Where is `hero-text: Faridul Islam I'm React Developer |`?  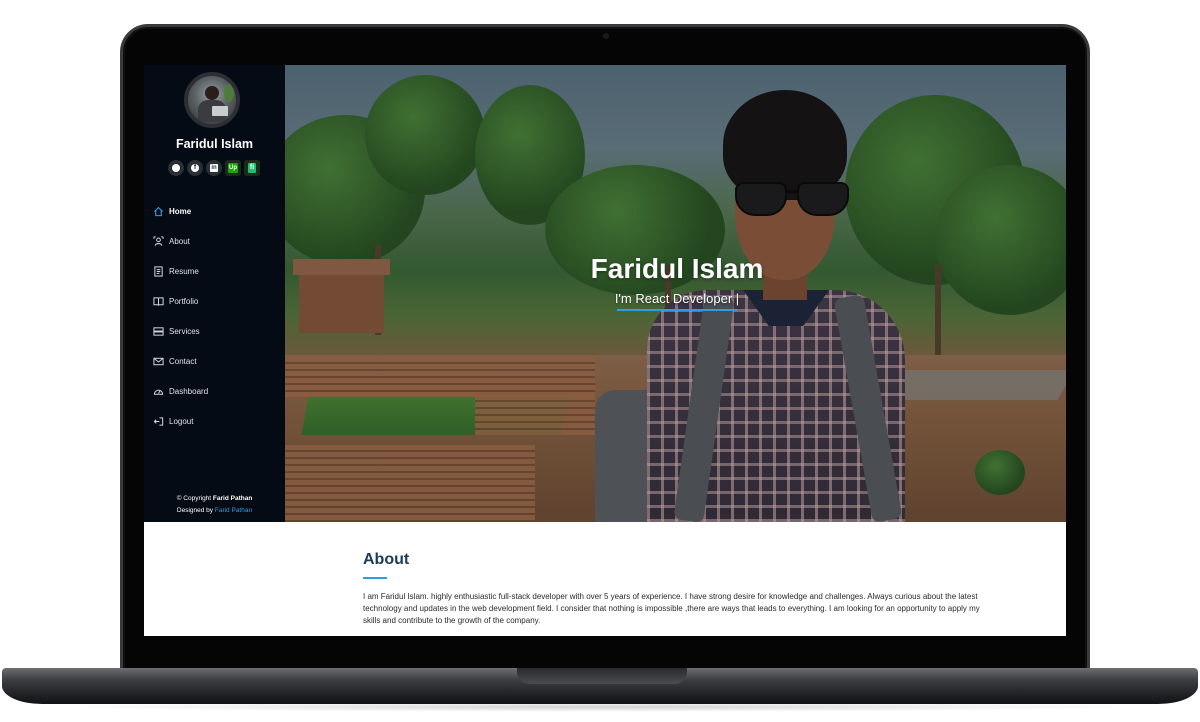
hero-text: Faridul Islam I'm React Developer | is located at coordinates (675, 282).